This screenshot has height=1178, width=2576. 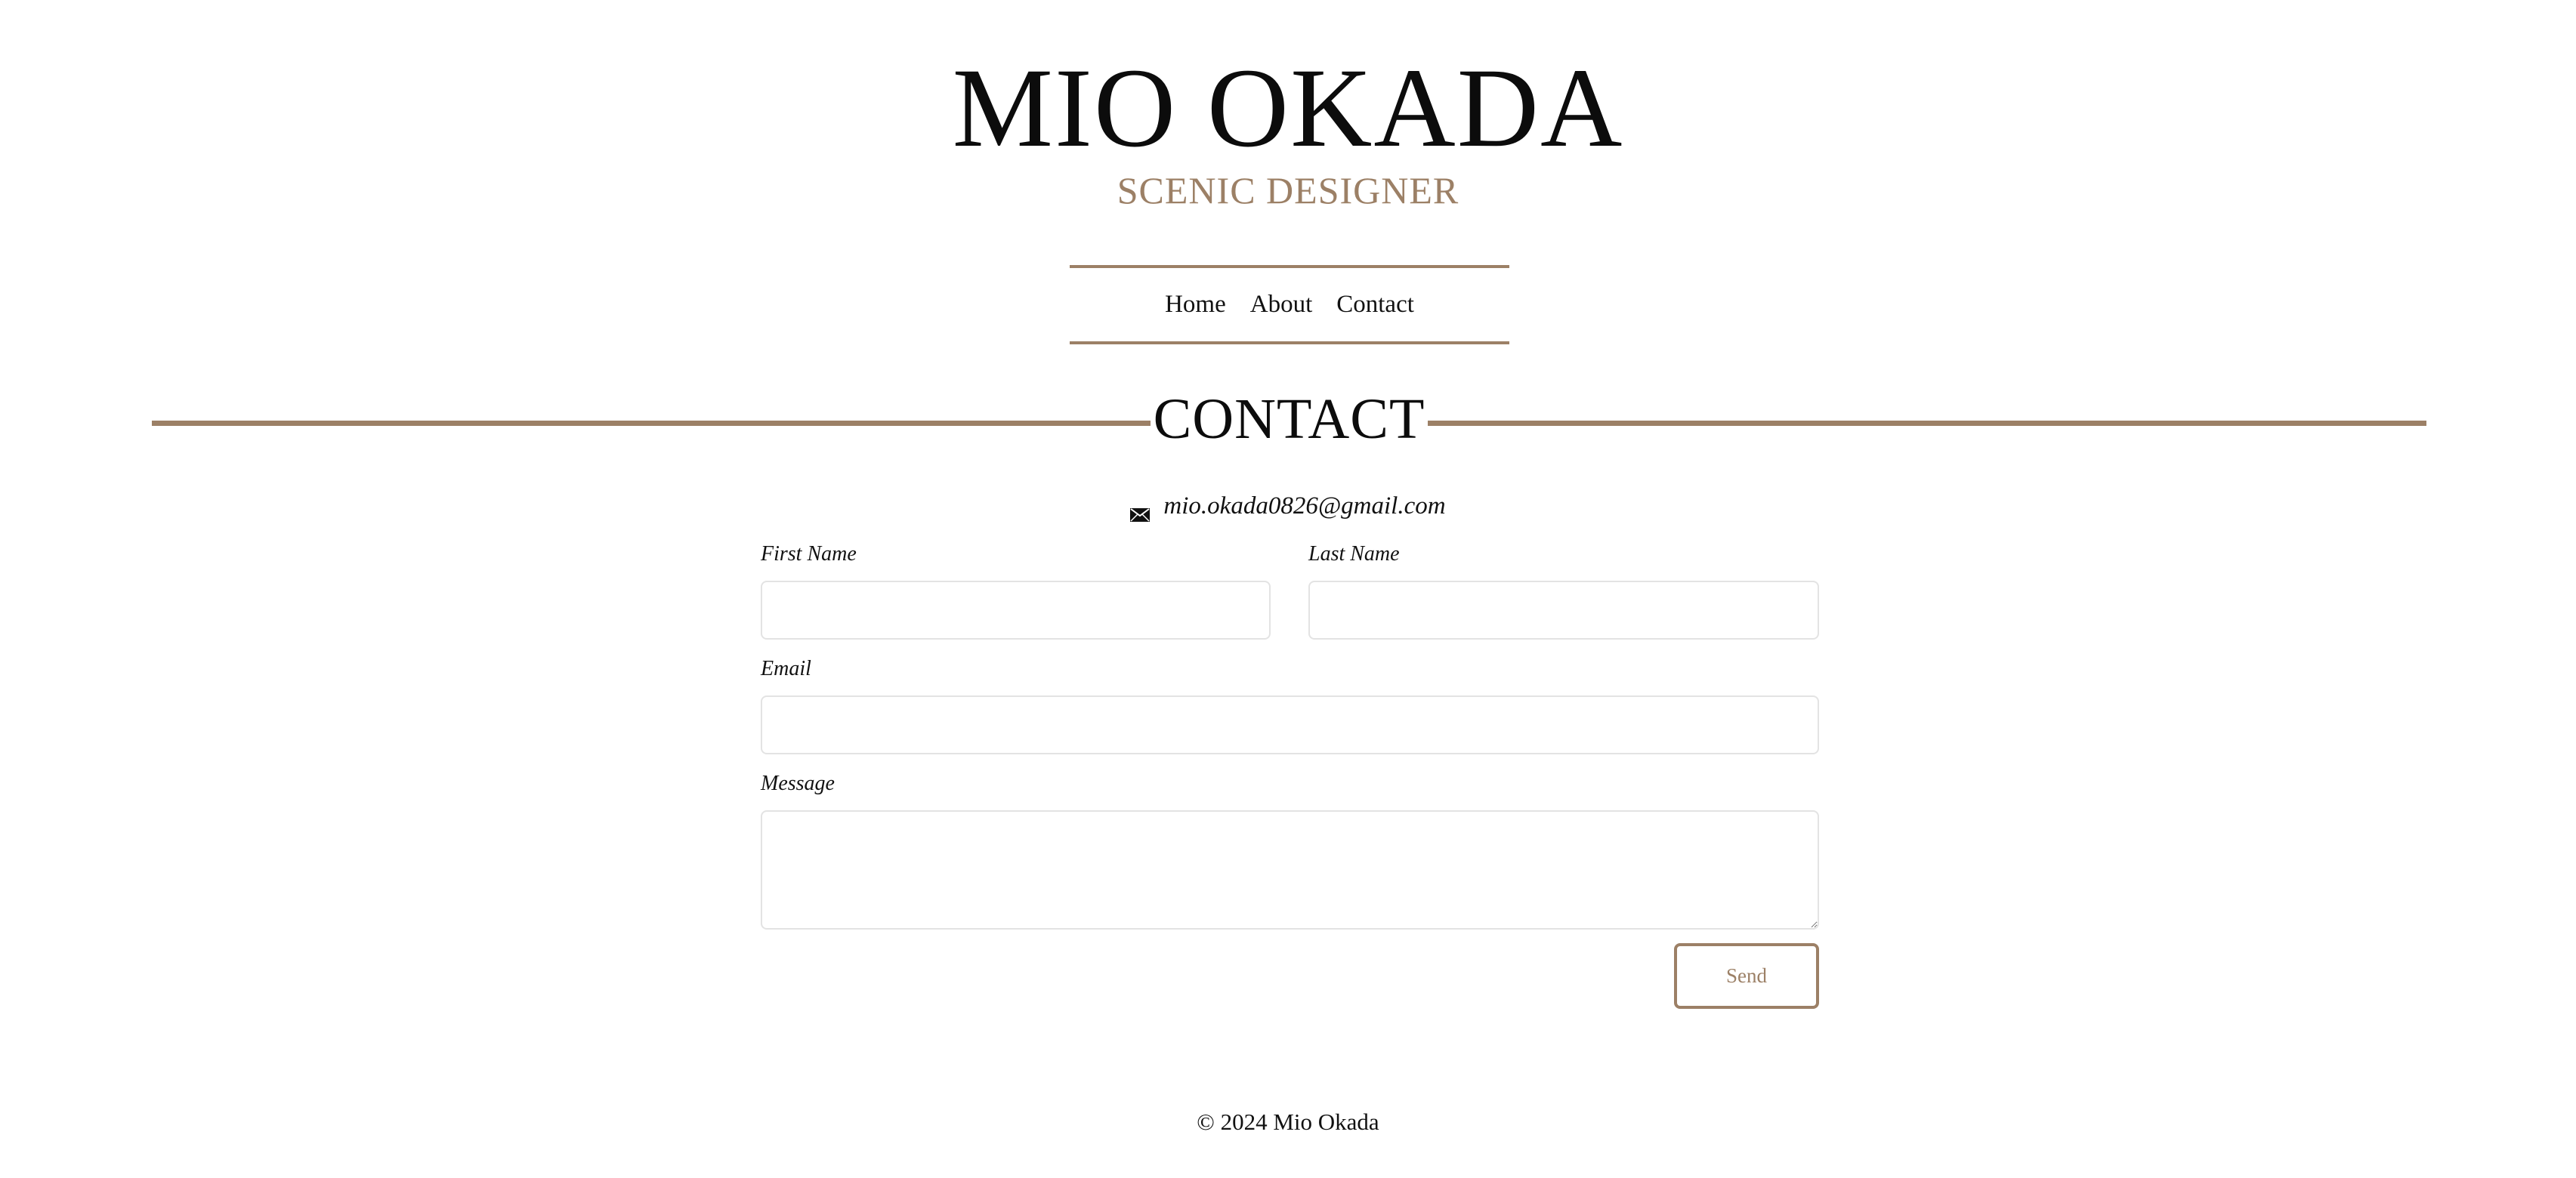 What do you see at coordinates (1304, 506) in the screenshot?
I see `contact-email: mio.okada0826@gmail.com` at bounding box center [1304, 506].